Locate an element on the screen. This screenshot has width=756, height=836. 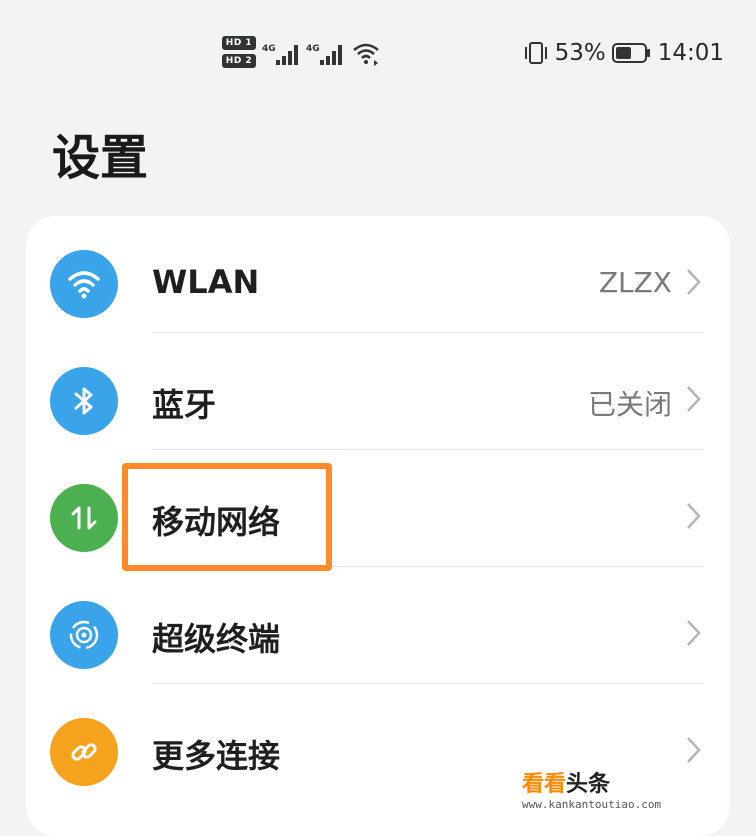
sim1-signal-icon: 4G is located at coordinates (280, 54).